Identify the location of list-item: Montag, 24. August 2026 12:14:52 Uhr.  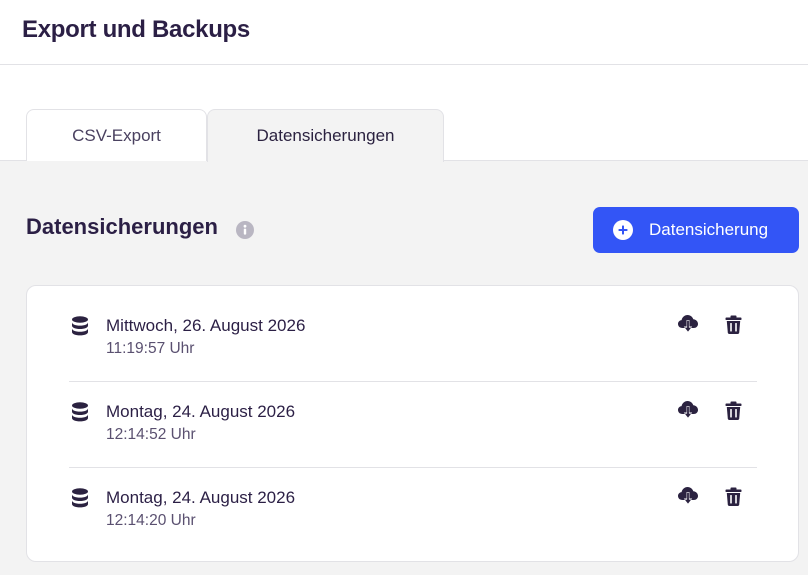
(413, 424).